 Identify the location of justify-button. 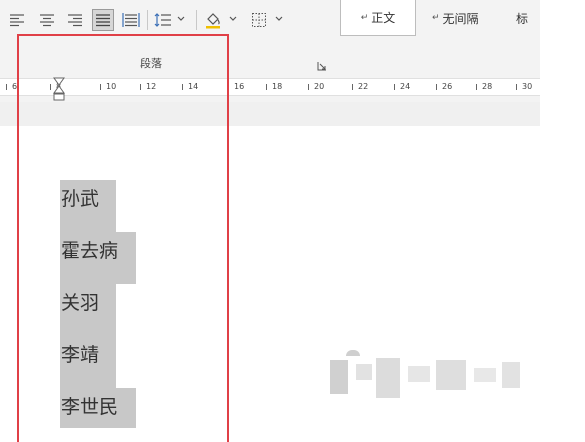
(103, 20).